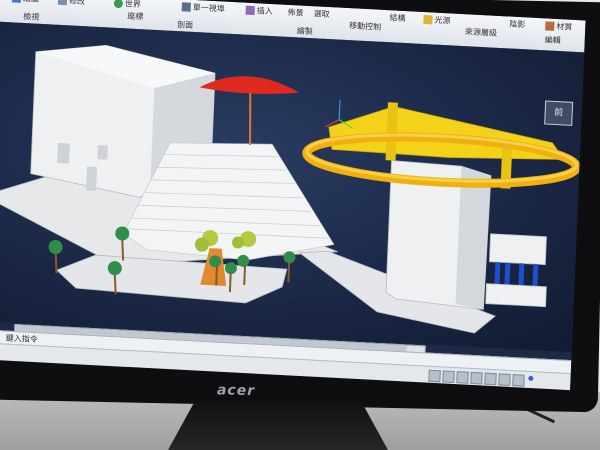 The height and width of the screenshot is (450, 600). I want to click on axis-z, so click(339, 109).